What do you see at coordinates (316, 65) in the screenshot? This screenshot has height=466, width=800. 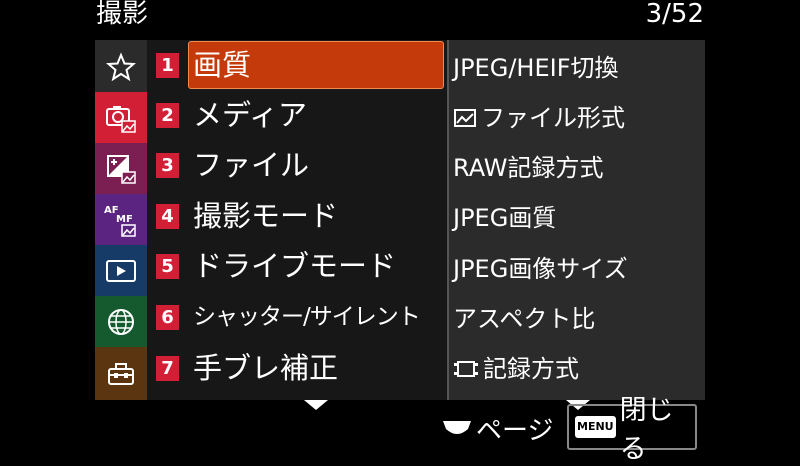 I see `menu-item-label: 画質` at bounding box center [316, 65].